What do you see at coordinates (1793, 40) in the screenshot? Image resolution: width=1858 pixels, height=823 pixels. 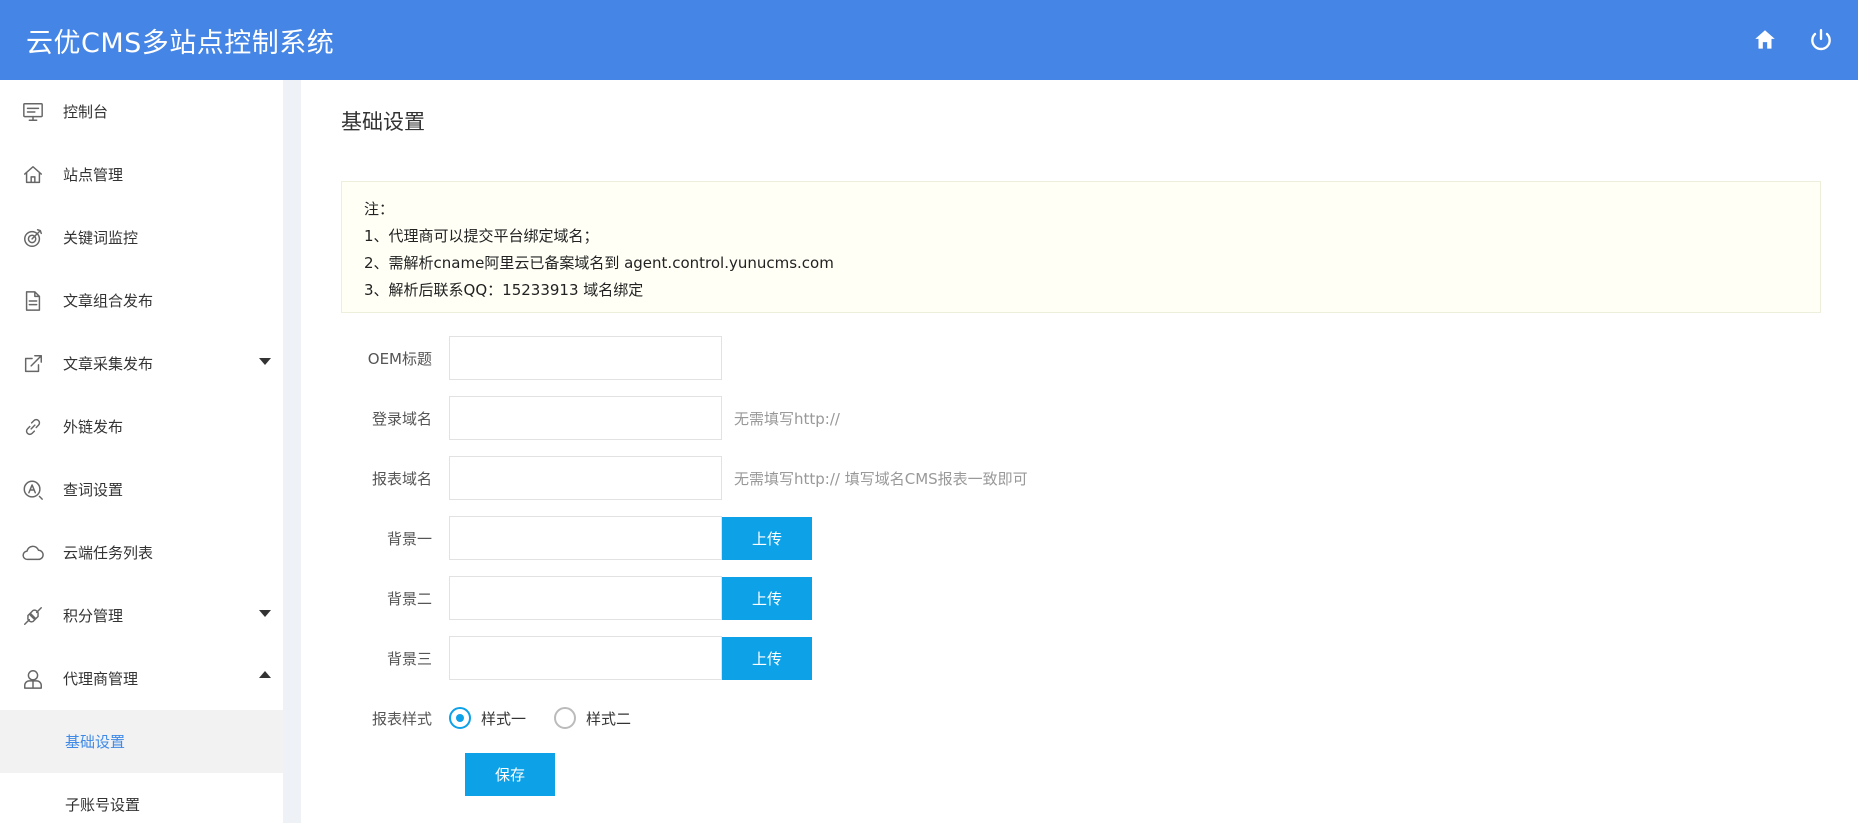 I see `top-actions` at bounding box center [1793, 40].